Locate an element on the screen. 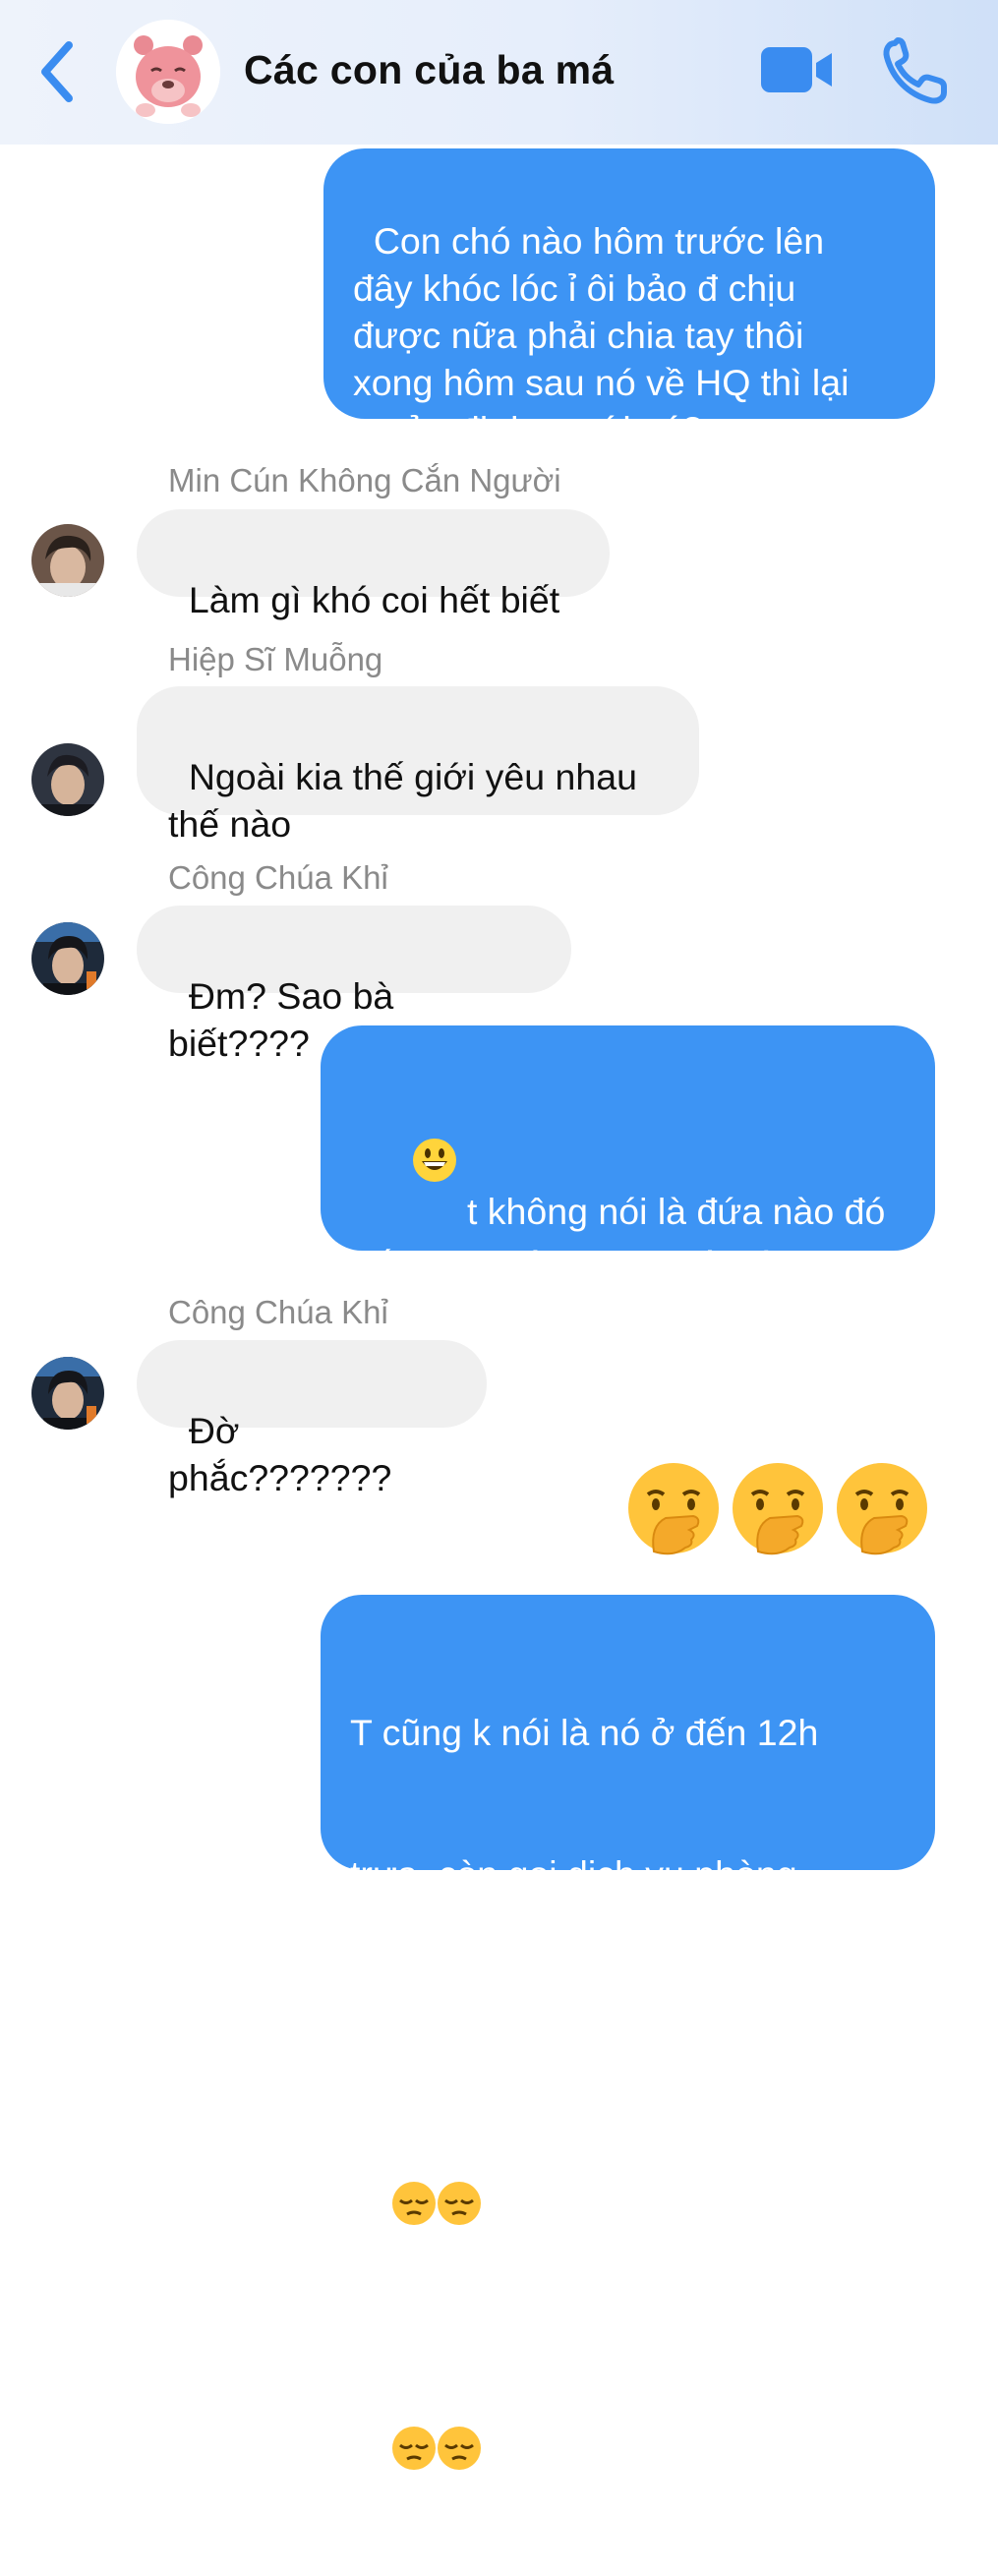  voice-call-button is located at coordinates (916, 71).